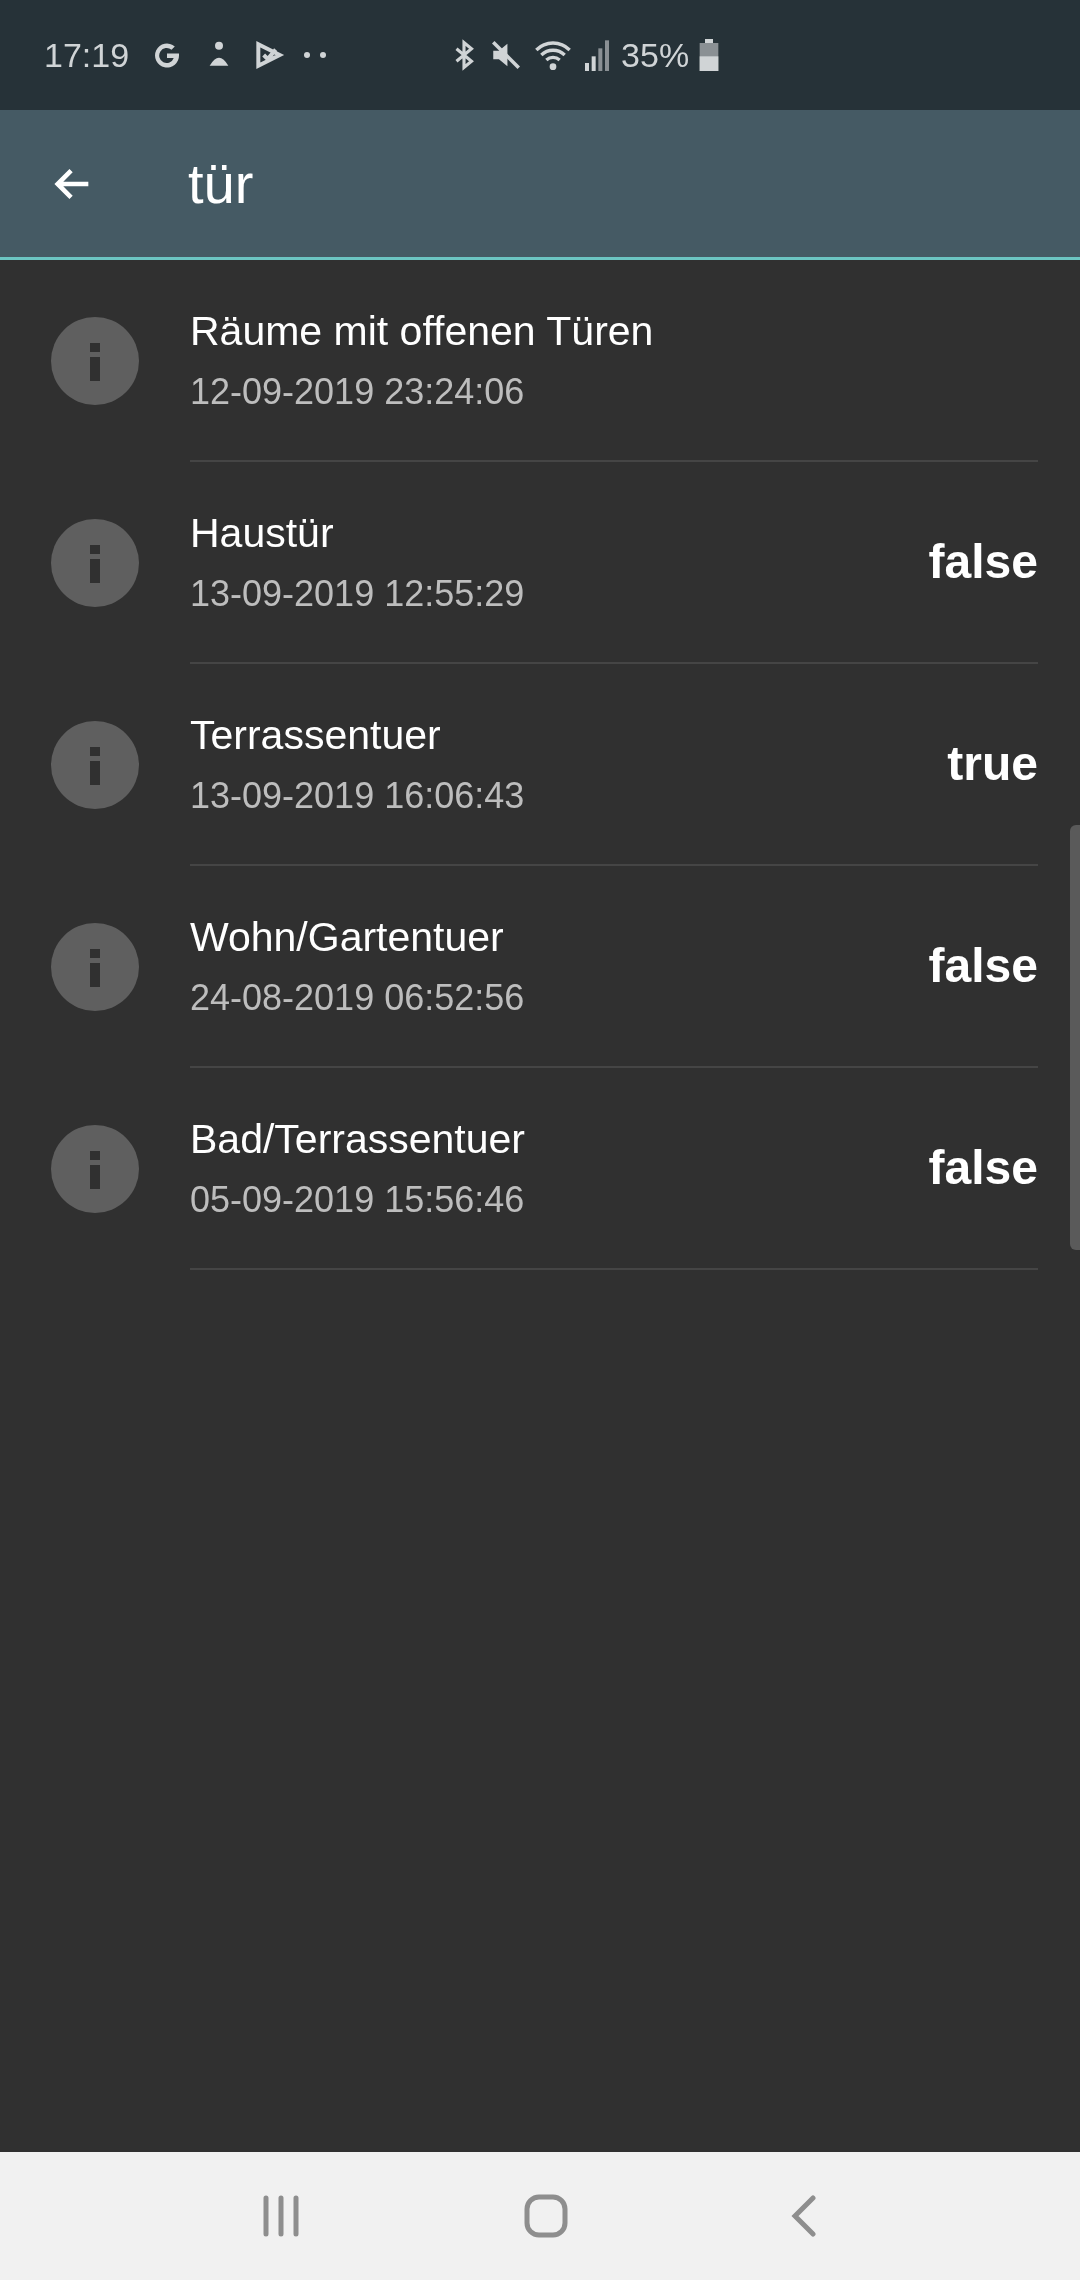 The height and width of the screenshot is (2280, 1080). What do you see at coordinates (87, 55) in the screenshot?
I see `status-time: 17:19` at bounding box center [87, 55].